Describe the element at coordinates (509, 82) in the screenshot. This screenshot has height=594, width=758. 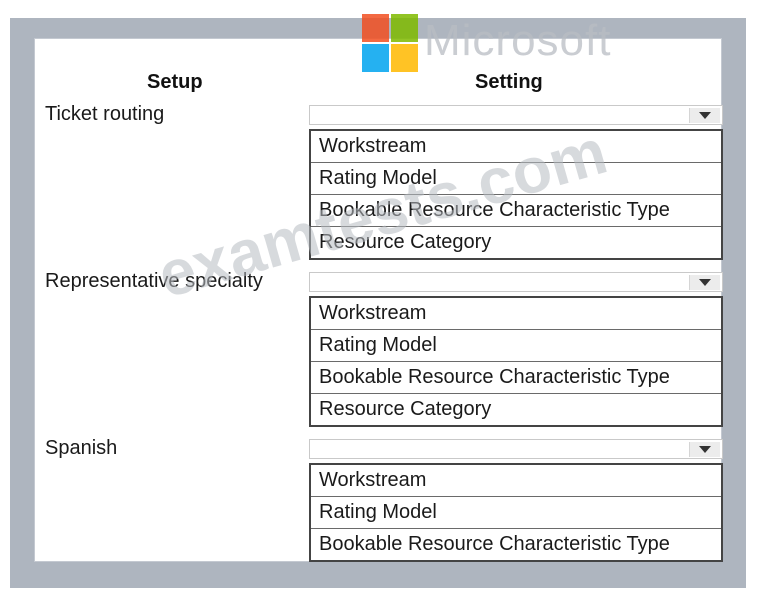
I see `setting-column-header: Setting` at that location.